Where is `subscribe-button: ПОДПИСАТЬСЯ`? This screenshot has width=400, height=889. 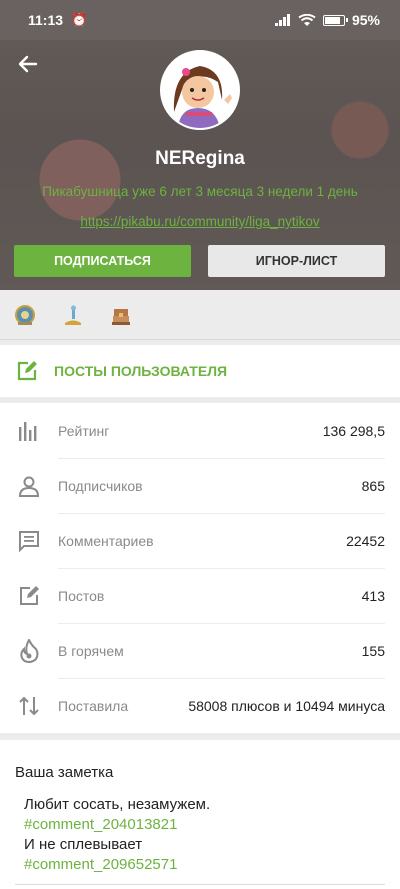 subscribe-button: ПОДПИСАТЬСЯ is located at coordinates (102, 261).